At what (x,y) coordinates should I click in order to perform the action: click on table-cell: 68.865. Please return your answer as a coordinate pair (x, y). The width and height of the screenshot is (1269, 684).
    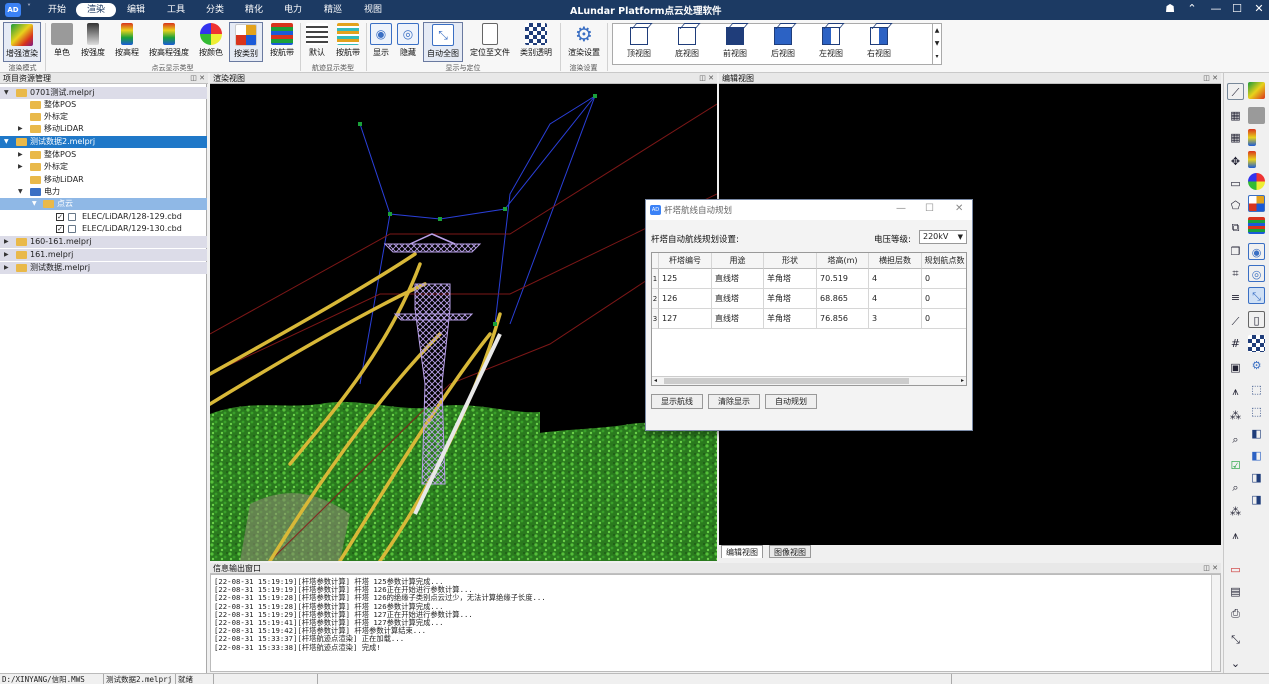
    Looking at the image, I should click on (843, 299).